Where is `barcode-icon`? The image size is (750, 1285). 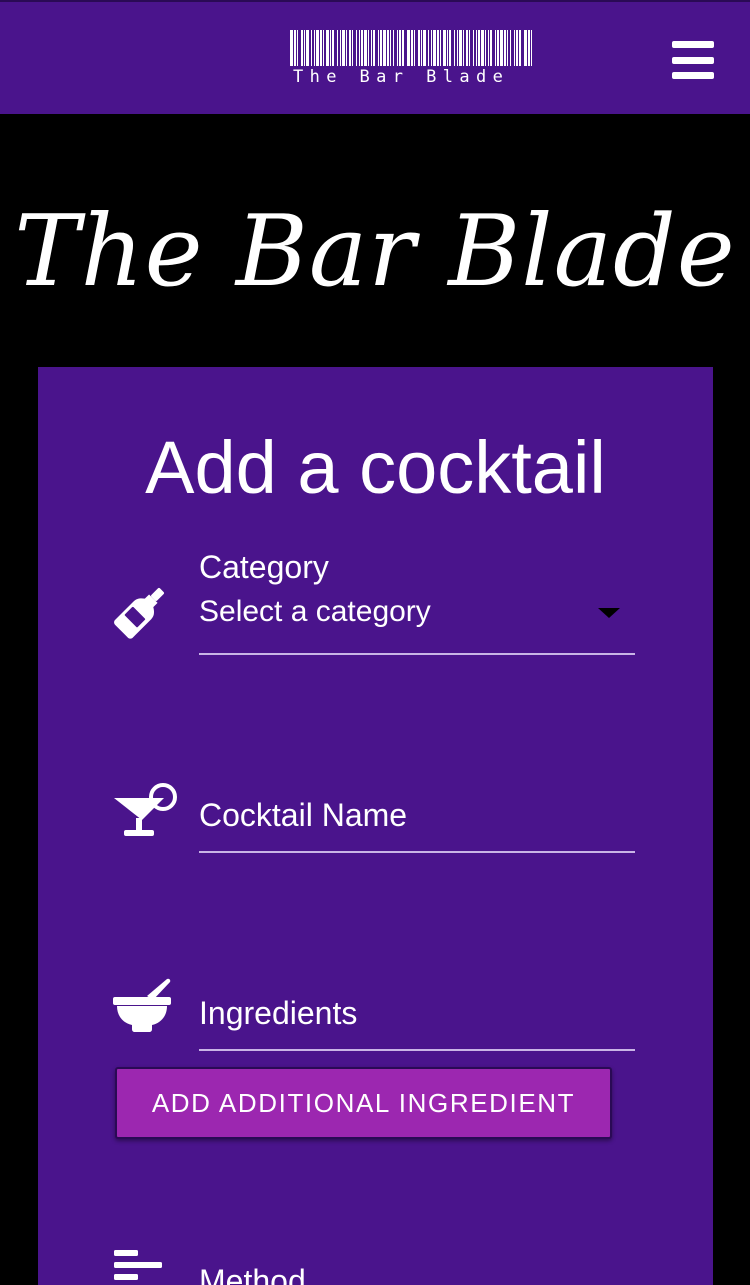
barcode-icon is located at coordinates (411, 48).